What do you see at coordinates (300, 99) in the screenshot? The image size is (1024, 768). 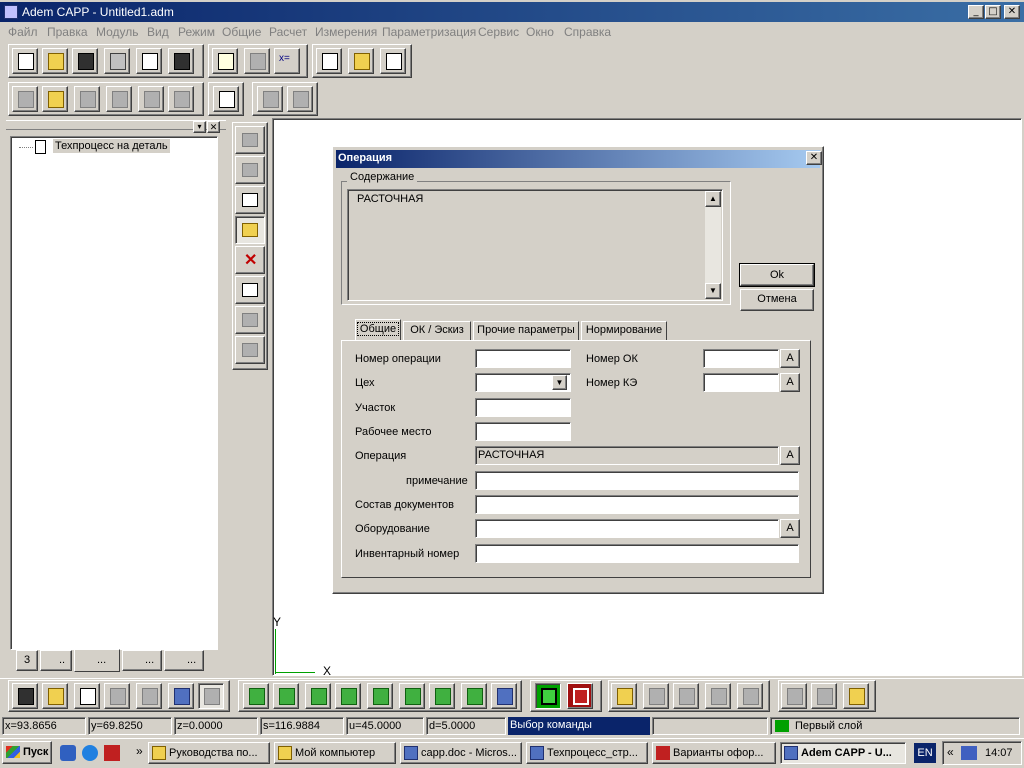 I see `print-preview-button` at bounding box center [300, 99].